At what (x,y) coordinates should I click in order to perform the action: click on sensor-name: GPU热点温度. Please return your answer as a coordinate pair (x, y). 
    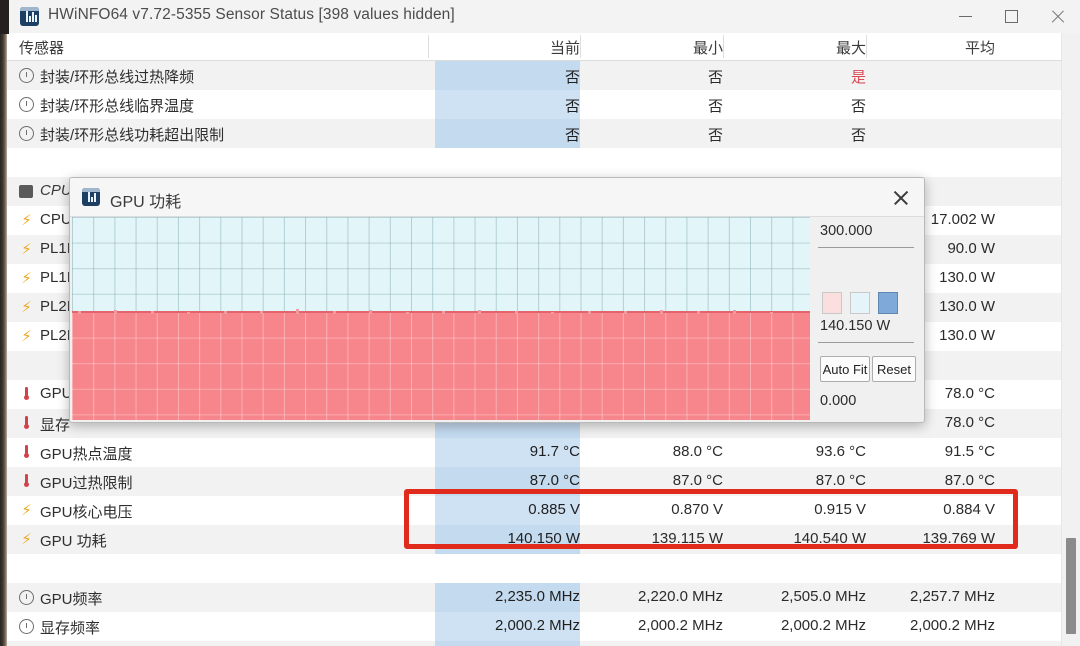
    Looking at the image, I should click on (86, 454).